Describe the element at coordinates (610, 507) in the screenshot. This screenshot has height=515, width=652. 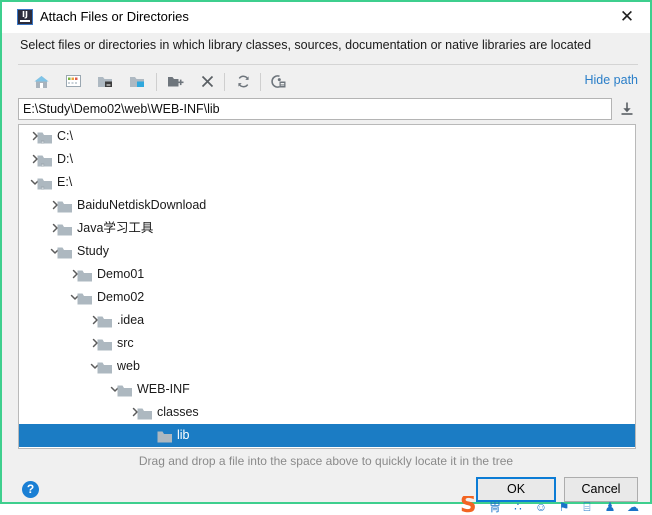
I see `user-icon: ♟` at that location.